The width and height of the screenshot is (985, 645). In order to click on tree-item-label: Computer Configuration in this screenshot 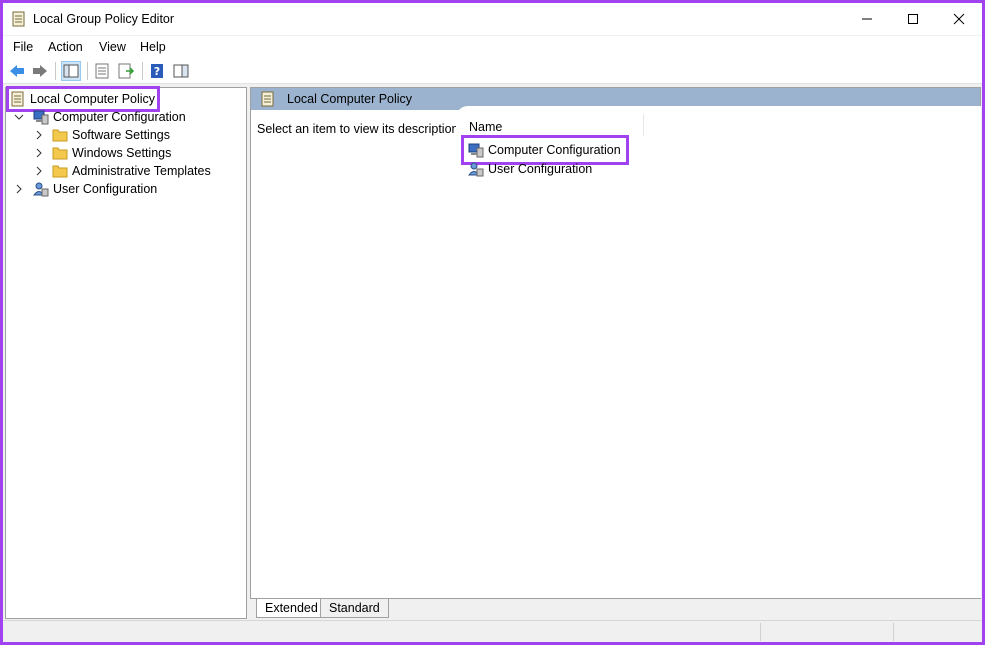, I will do `click(119, 117)`.